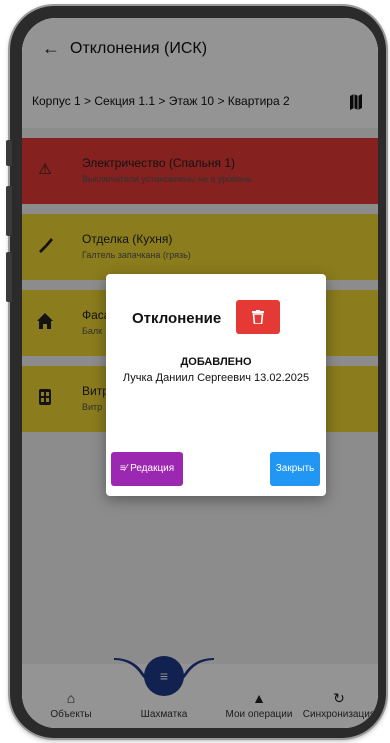 The image size is (390, 743). I want to click on edit-button: ≡⁄ Редакция, so click(147, 469).